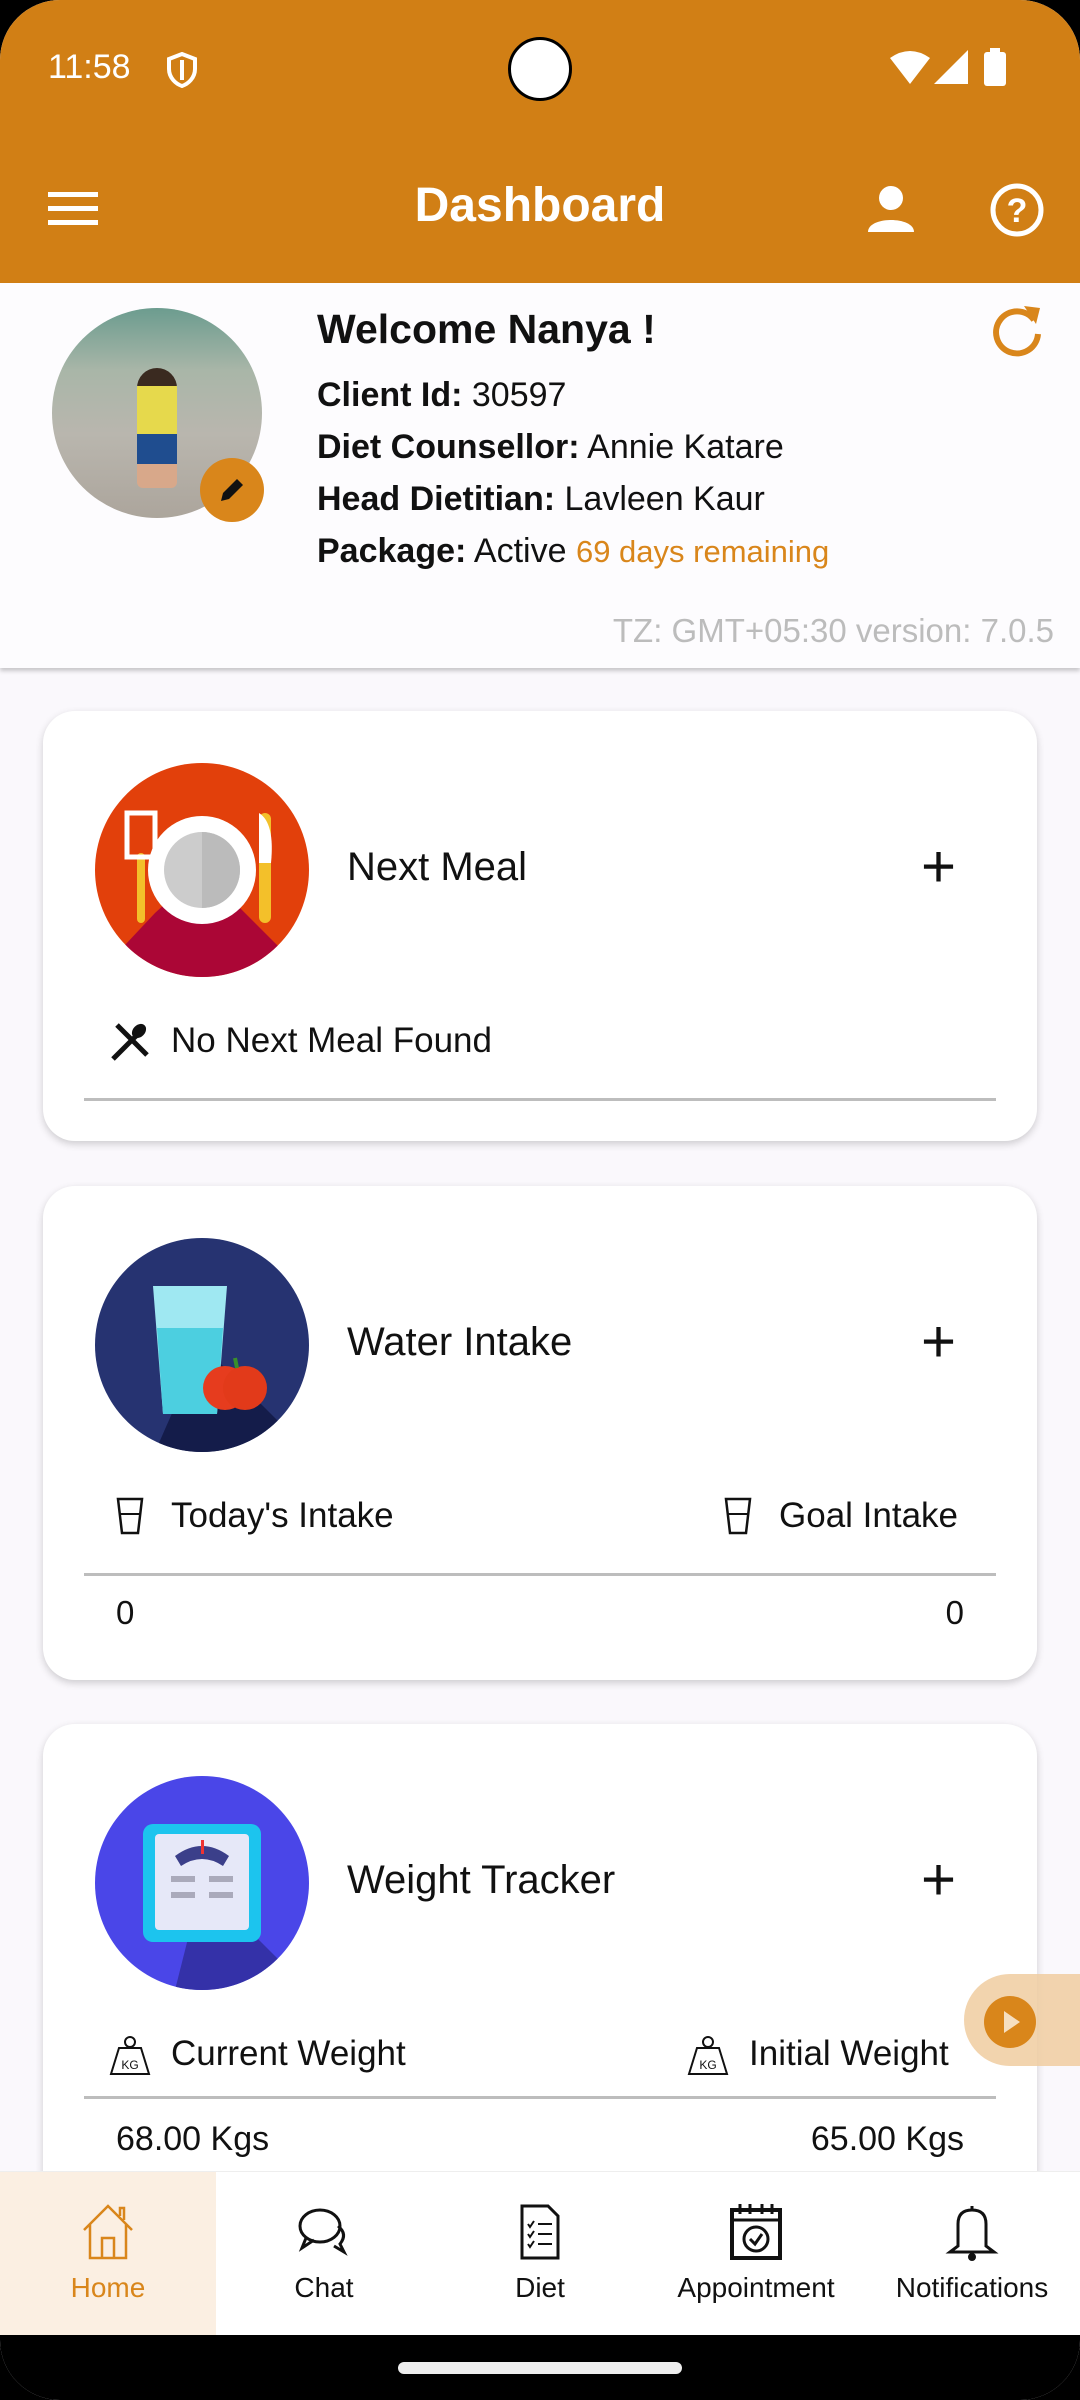 This screenshot has height=2400, width=1080. I want to click on shield-icon, so click(182, 70).